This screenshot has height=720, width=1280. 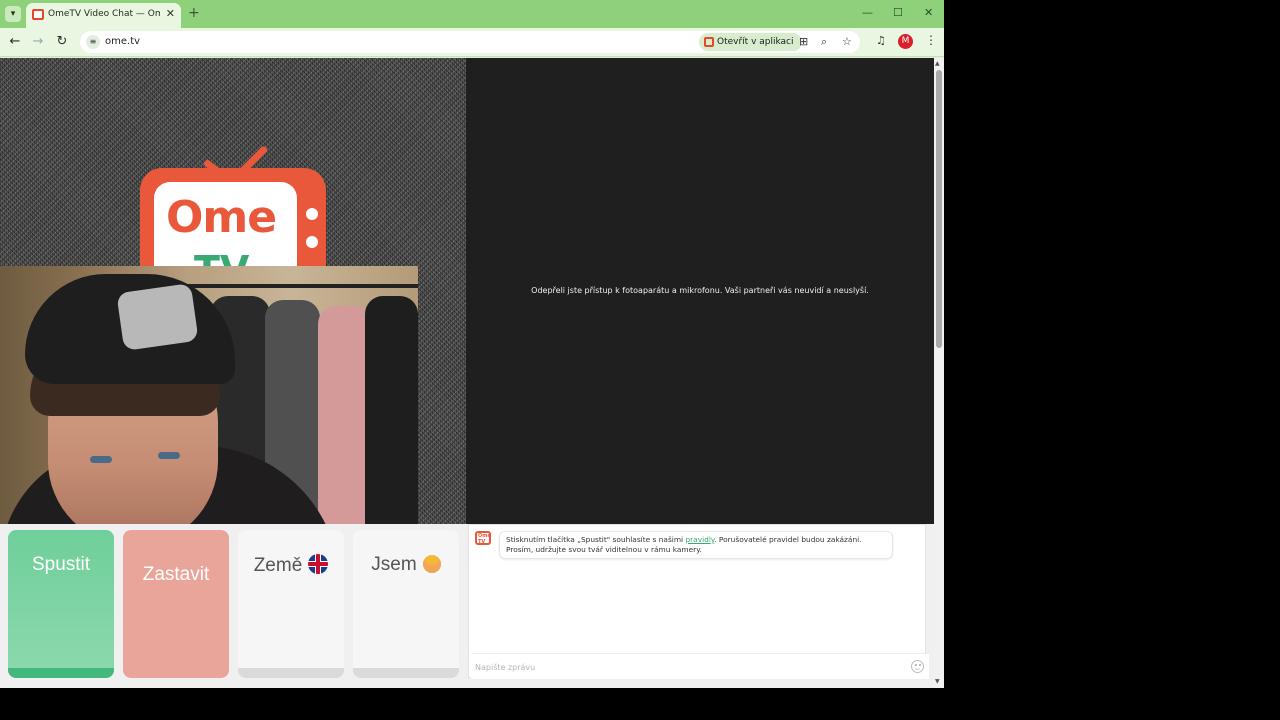 What do you see at coordinates (13, 14) in the screenshot?
I see `tab-search-icon: ▾` at bounding box center [13, 14].